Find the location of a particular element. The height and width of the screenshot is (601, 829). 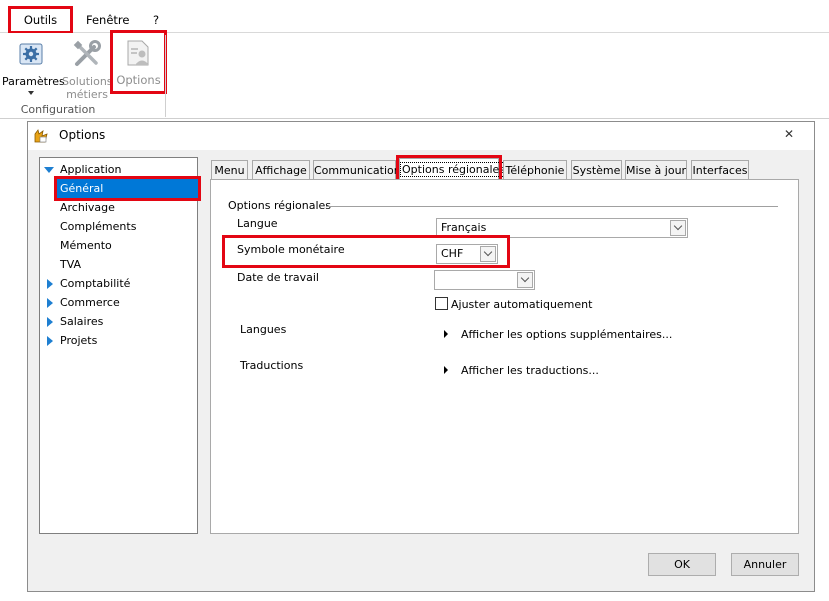

langue-label: Langue is located at coordinates (257, 223).